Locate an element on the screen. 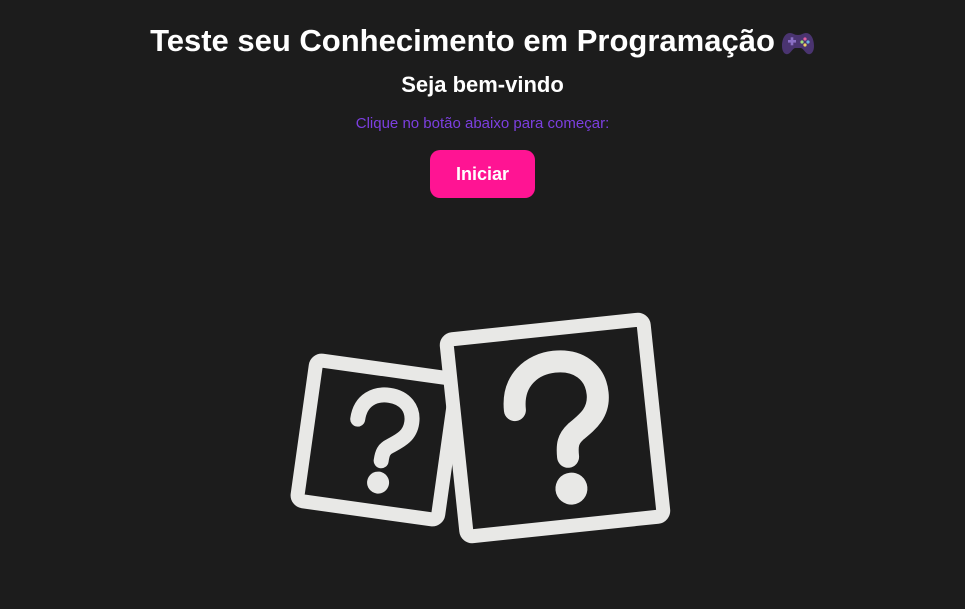 The image size is (965, 609). welcome-heading: Seja bem-vindo is located at coordinates (482, 84).